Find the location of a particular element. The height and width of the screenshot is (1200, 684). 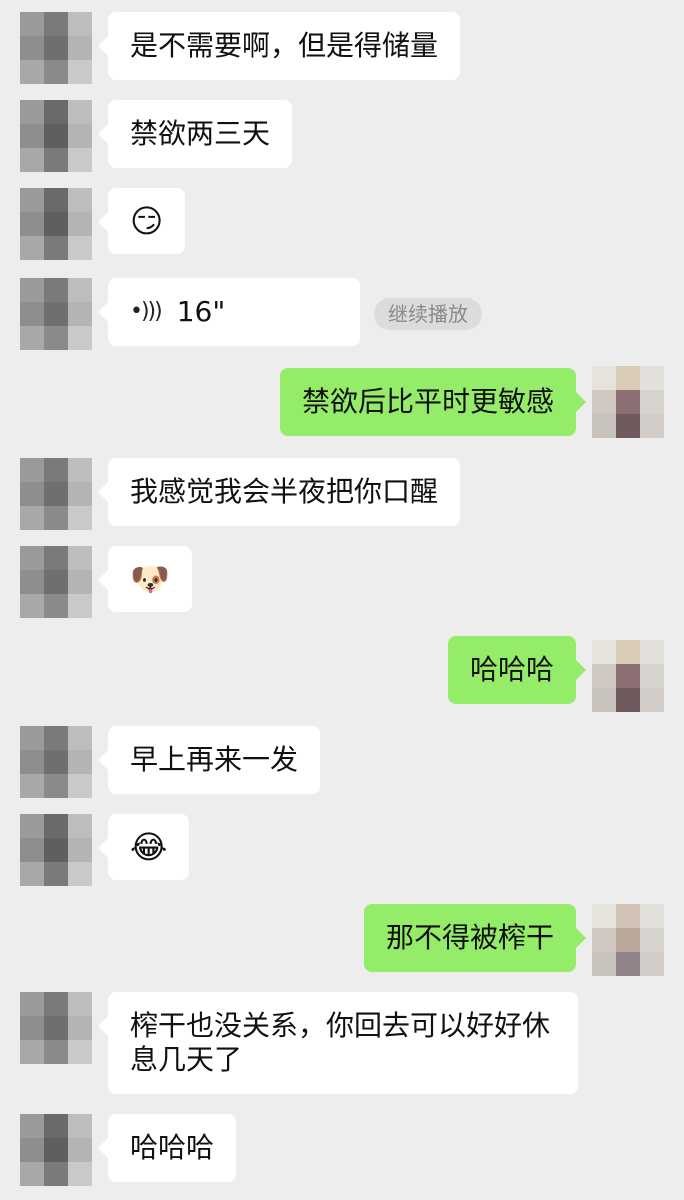

message-bubble: 禁欲两三天 is located at coordinates (195, 134).